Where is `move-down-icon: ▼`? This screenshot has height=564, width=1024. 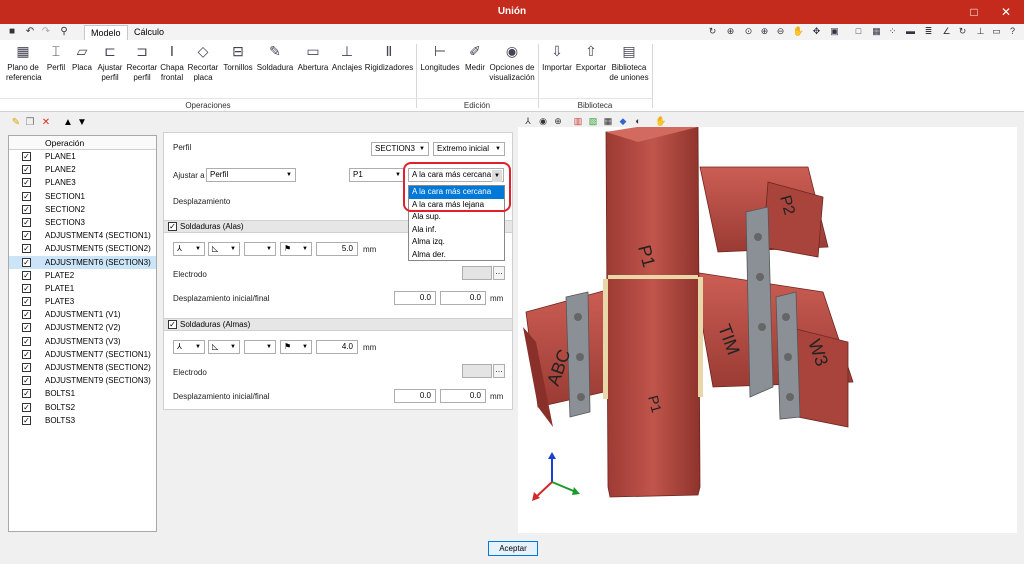
move-down-icon: ▼ is located at coordinates (82, 123).